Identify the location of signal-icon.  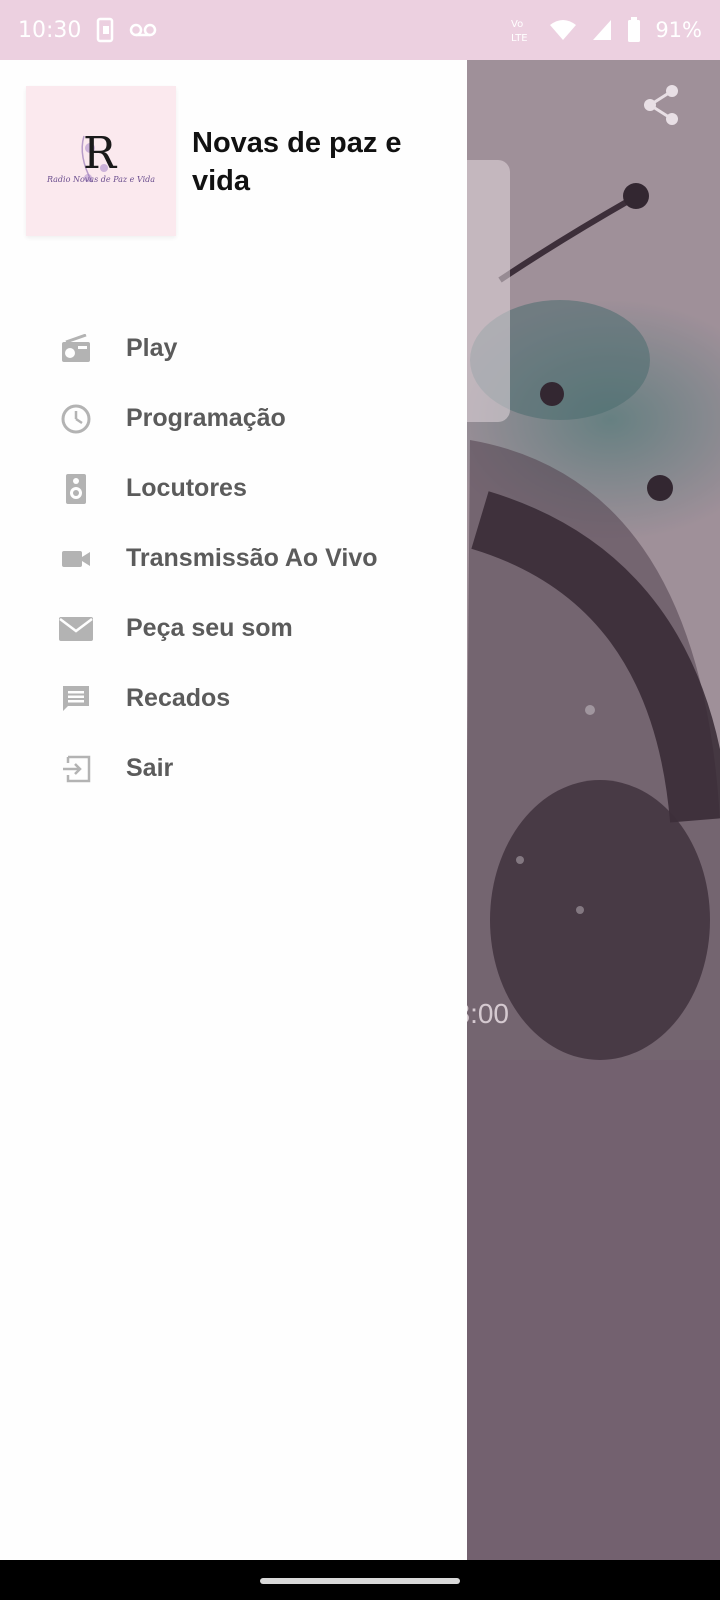
(602, 30).